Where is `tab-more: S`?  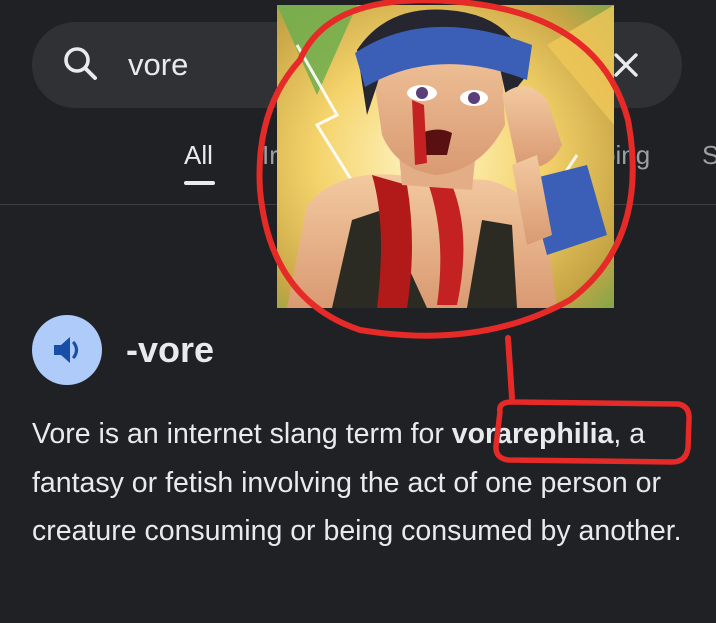
tab-more: S is located at coordinates (709, 155).